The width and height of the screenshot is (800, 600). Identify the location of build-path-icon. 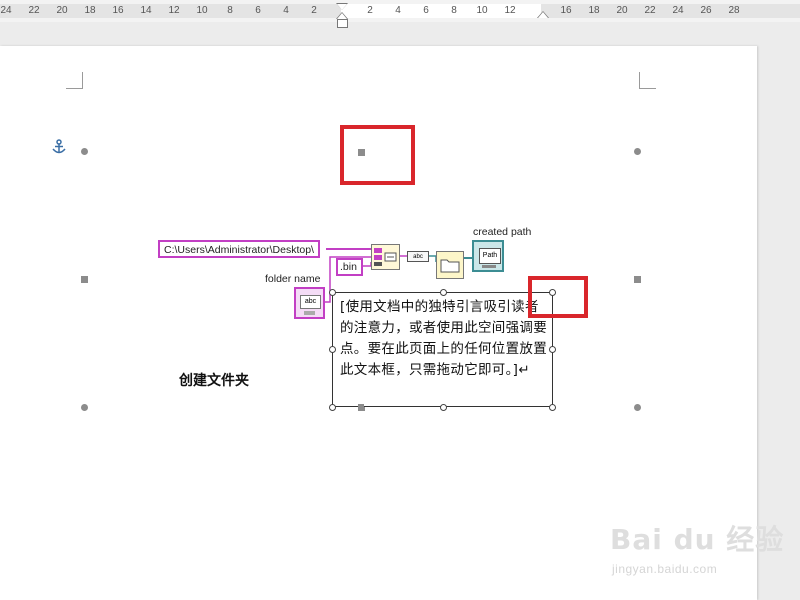
(385, 257).